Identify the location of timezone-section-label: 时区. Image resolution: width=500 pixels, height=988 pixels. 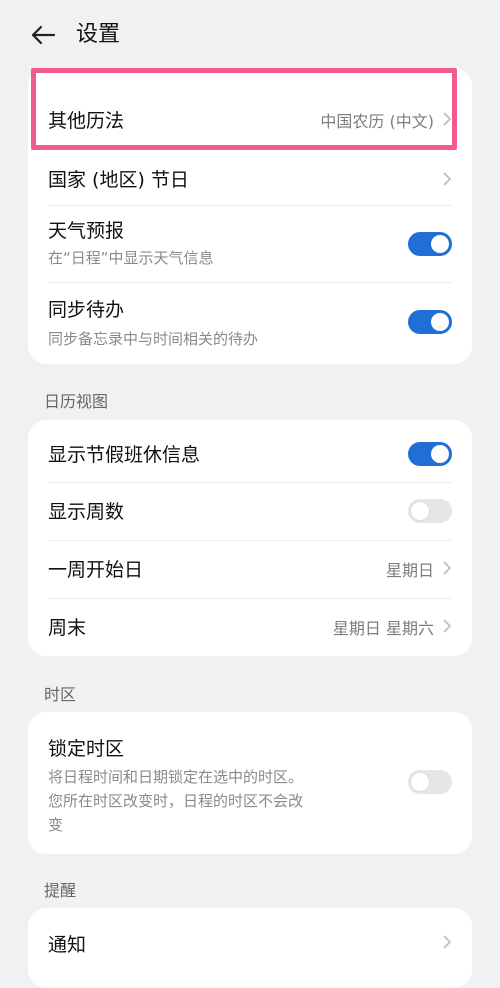
(60, 694).